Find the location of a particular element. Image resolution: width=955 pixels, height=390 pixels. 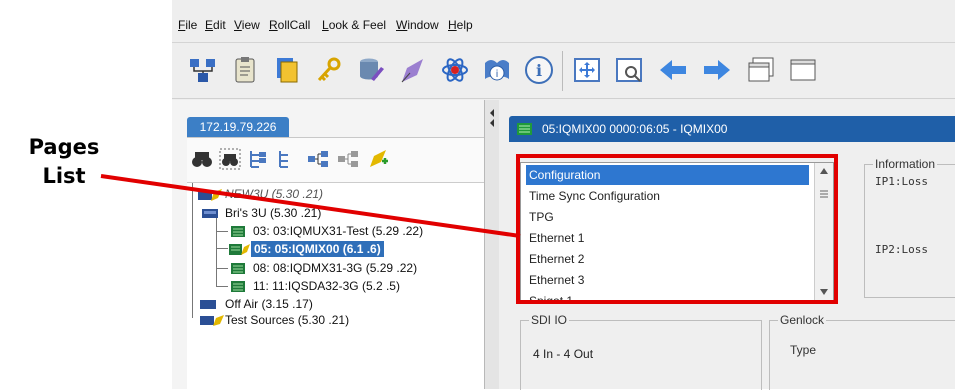

add-pen-icon is located at coordinates (378, 159).